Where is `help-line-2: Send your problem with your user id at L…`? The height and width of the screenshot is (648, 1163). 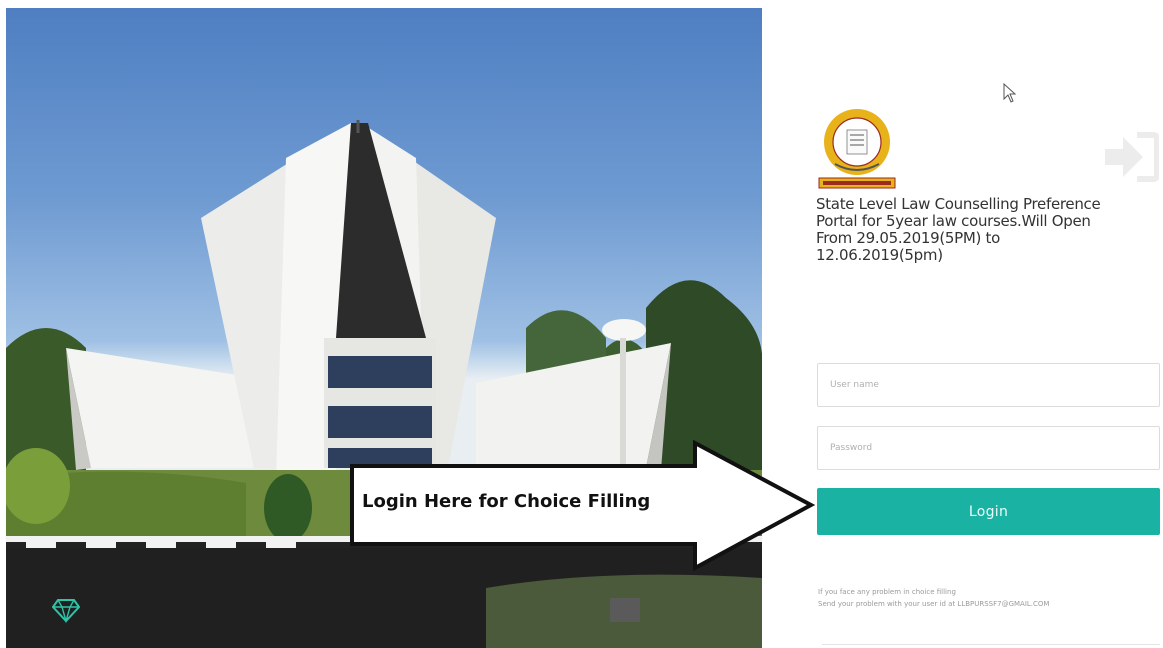 help-line-2: Send your problem with your user id at L… is located at coordinates (934, 604).